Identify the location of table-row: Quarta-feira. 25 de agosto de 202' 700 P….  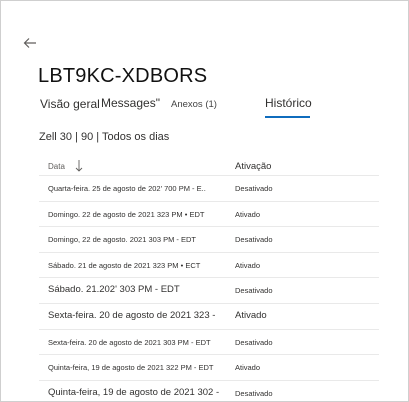
(209, 188).